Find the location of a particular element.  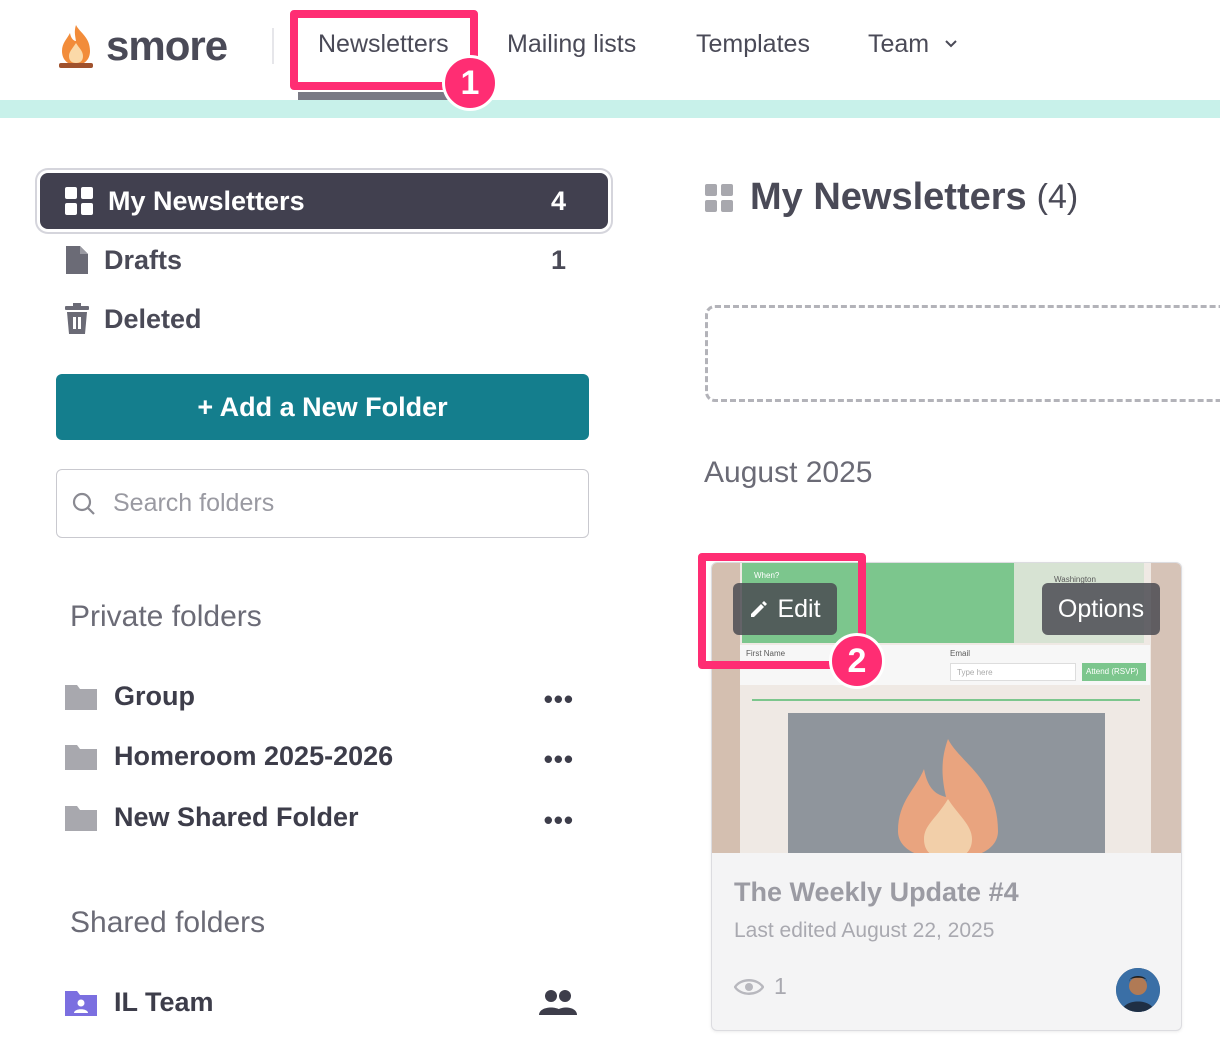

chevron-down-icon is located at coordinates (951, 44).